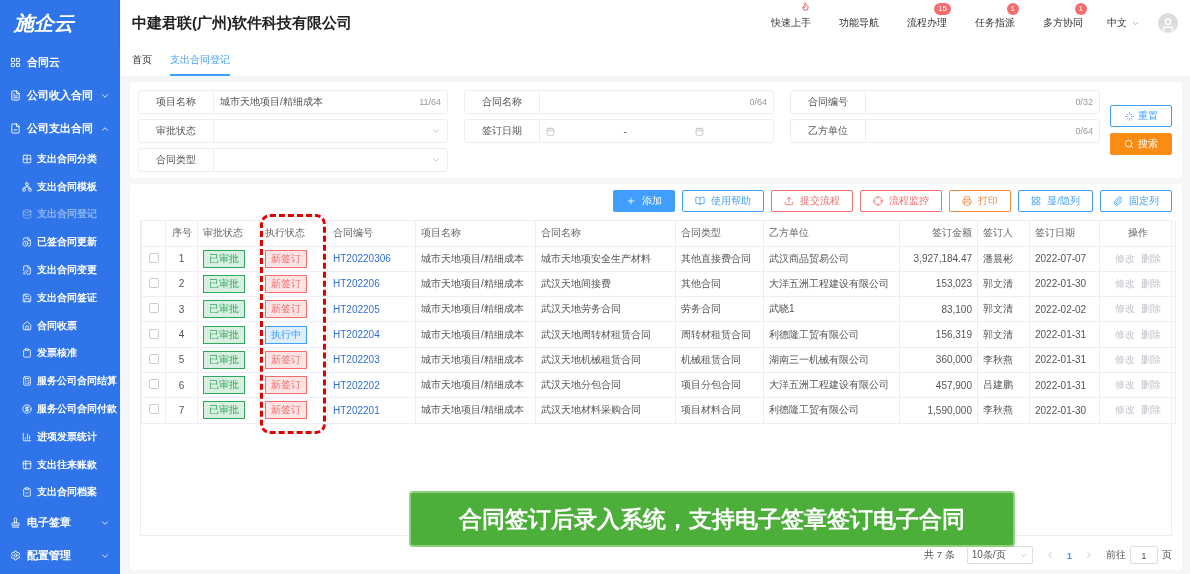 This screenshot has width=1190, height=574. What do you see at coordinates (60, 62) in the screenshot?
I see `sidebar-item: 合同云` at bounding box center [60, 62].